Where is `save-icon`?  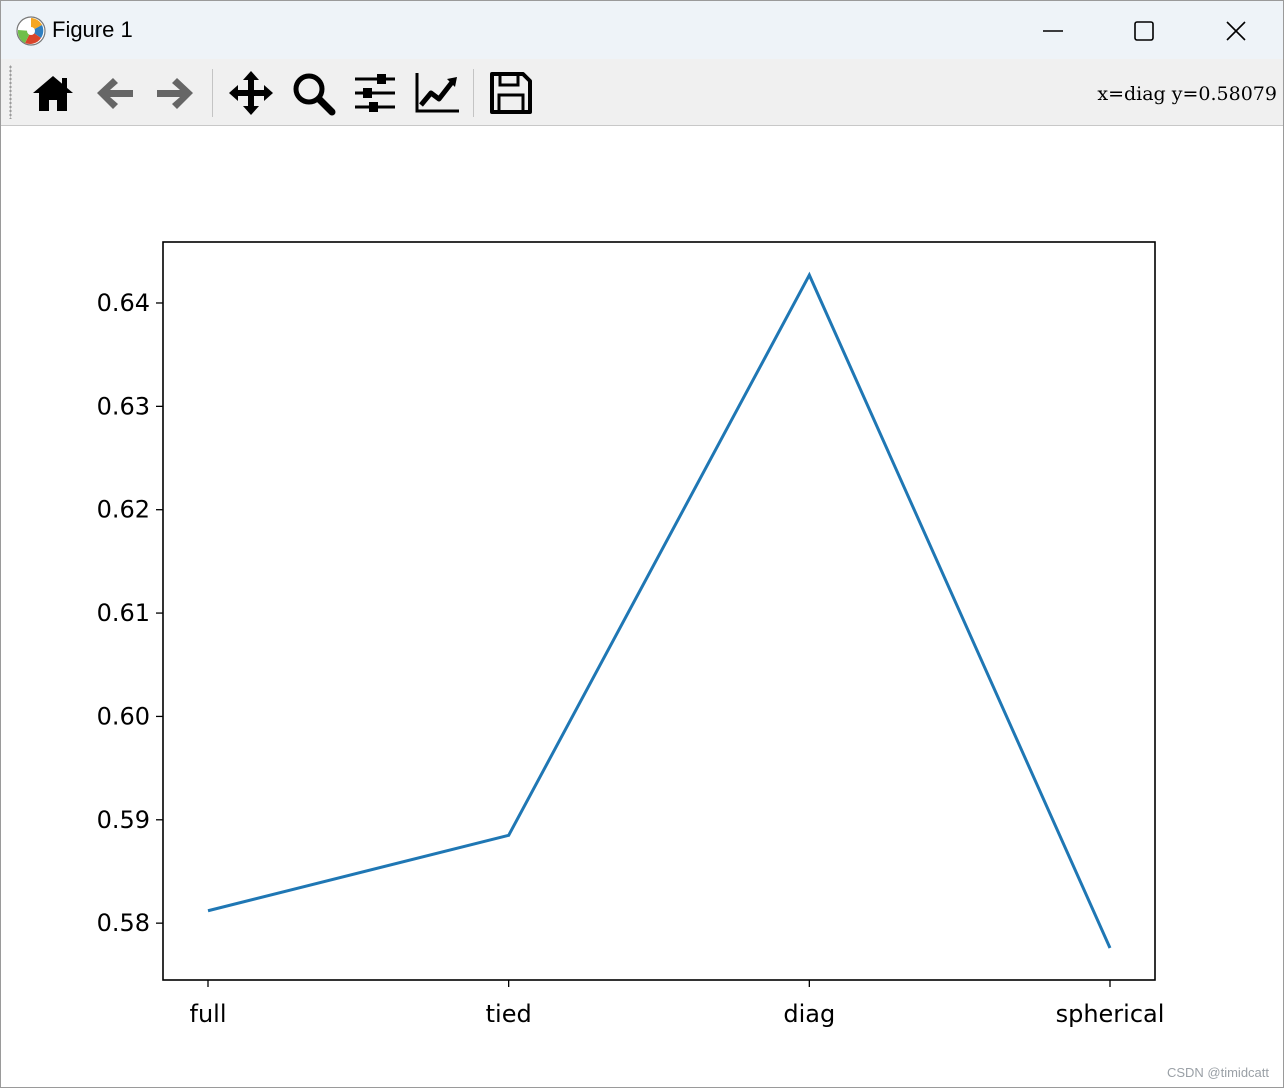
save-icon is located at coordinates (511, 93).